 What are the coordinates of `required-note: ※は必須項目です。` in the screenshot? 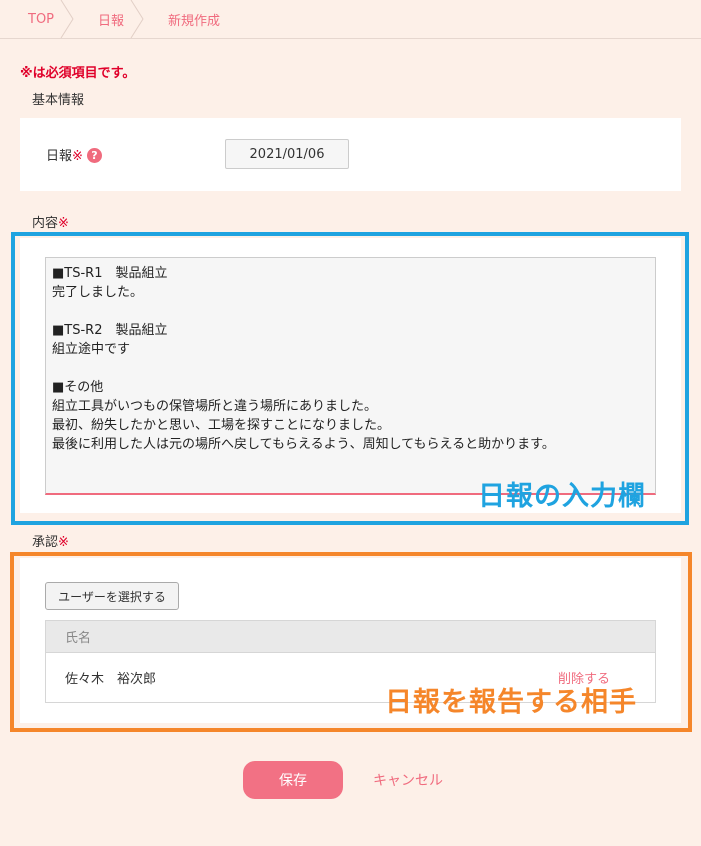 It's located at (78, 73).